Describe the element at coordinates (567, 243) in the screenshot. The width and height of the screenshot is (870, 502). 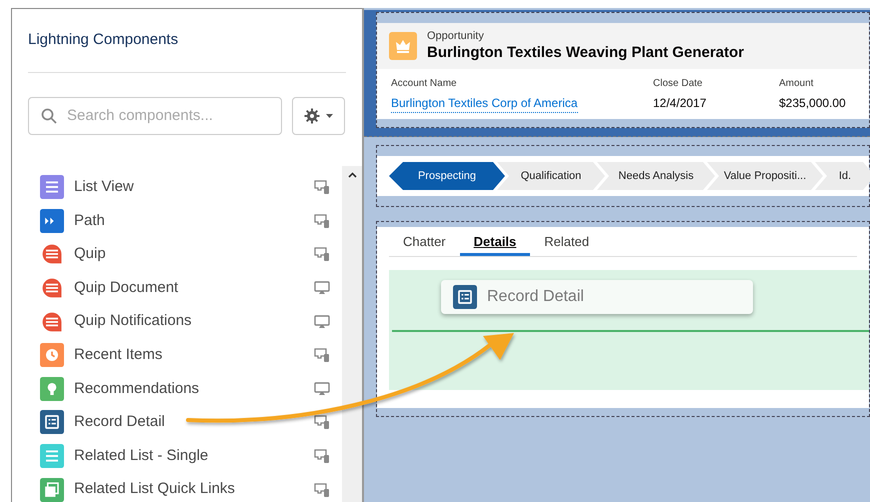
I see `tab: Related` at that location.